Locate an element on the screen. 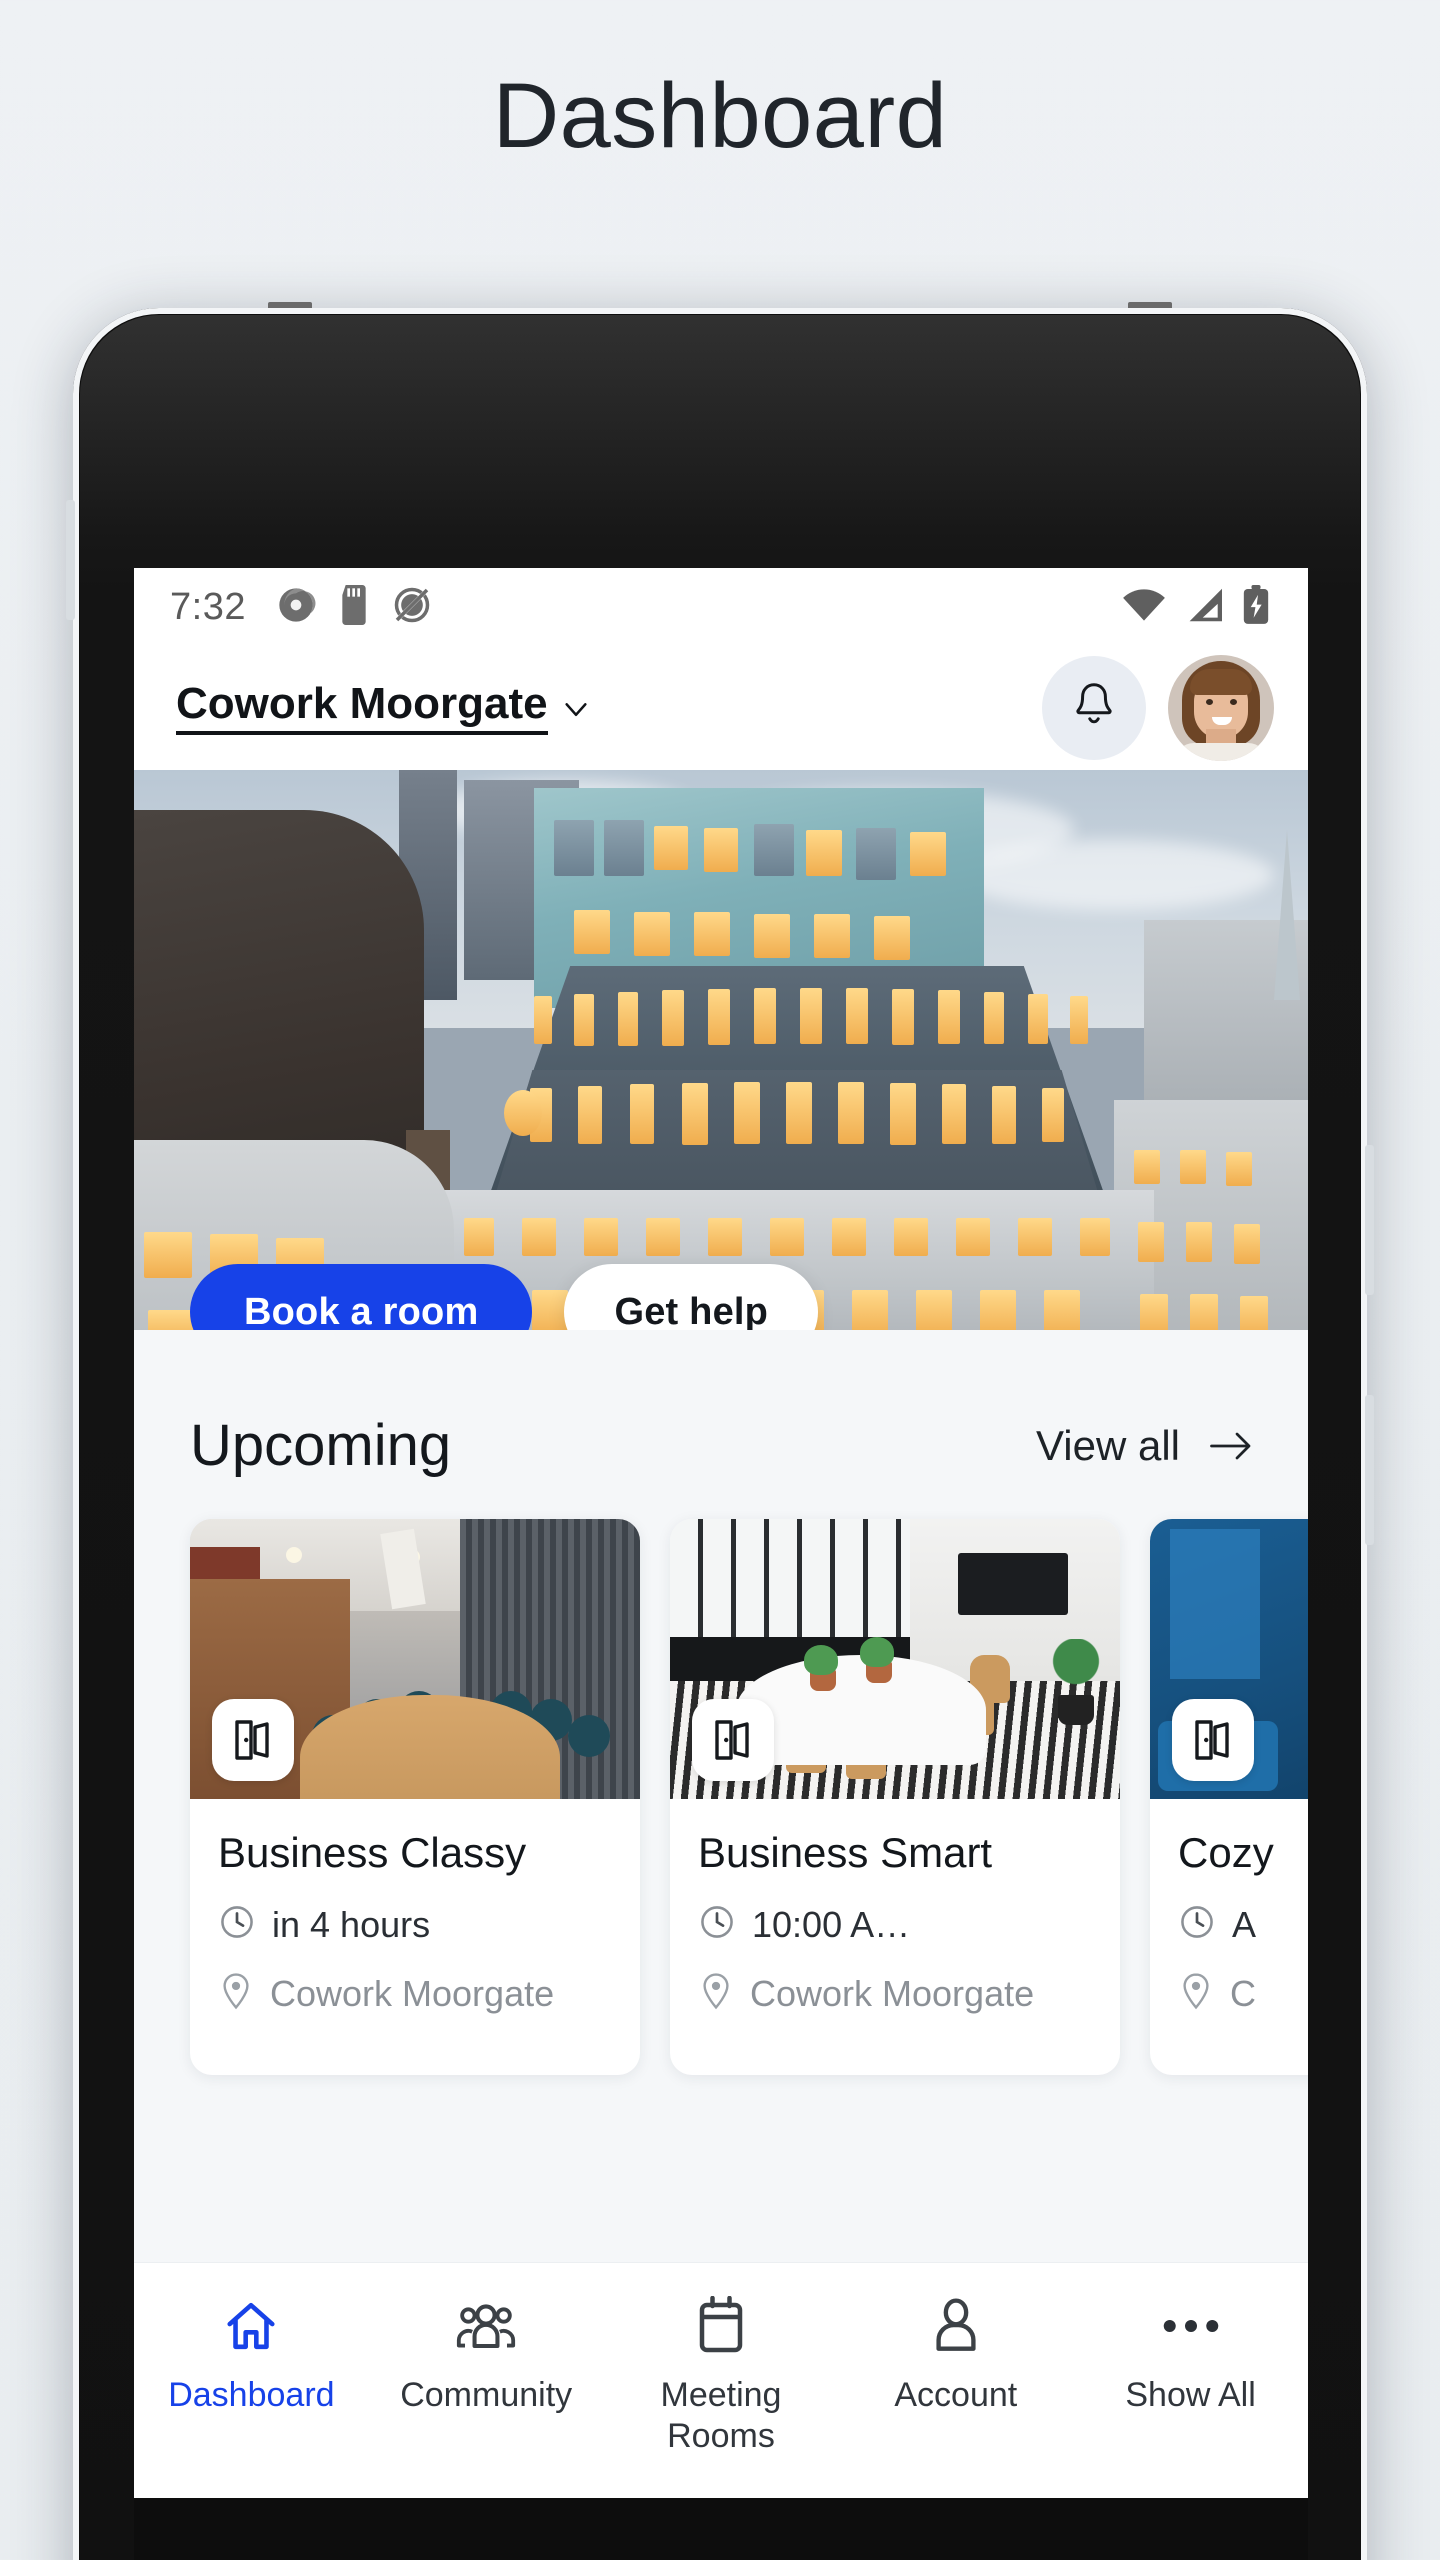 This screenshot has height=2560, width=1440. nav-item-account: Account is located at coordinates (955, 2354).